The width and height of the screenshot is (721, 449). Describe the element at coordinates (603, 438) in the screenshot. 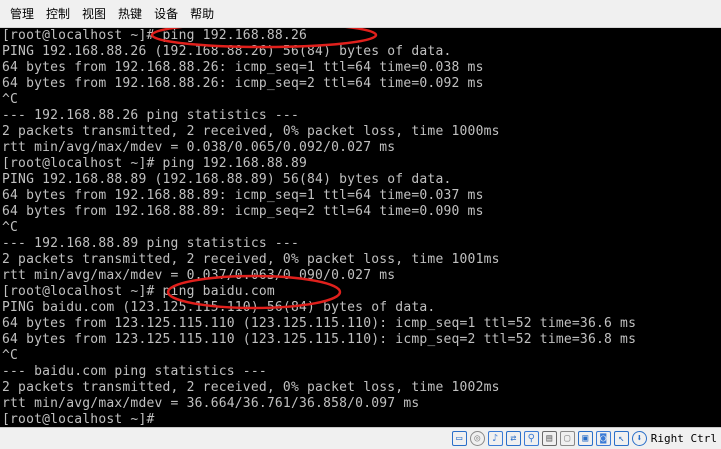

I see `cpu-icon: ◙` at that location.